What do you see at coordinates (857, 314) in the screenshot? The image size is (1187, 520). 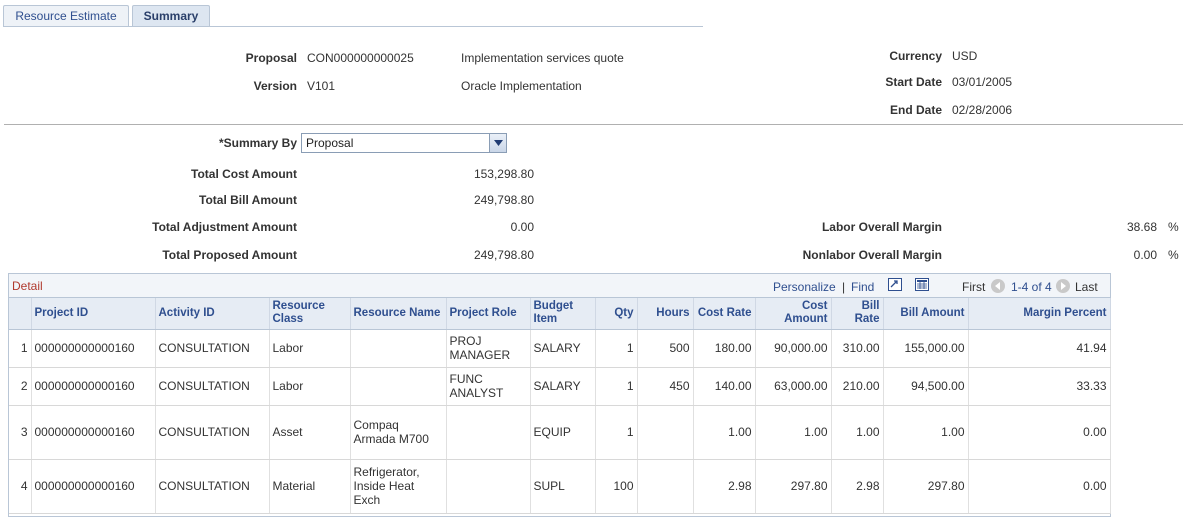 I see `column-header: Bill Rate` at bounding box center [857, 314].